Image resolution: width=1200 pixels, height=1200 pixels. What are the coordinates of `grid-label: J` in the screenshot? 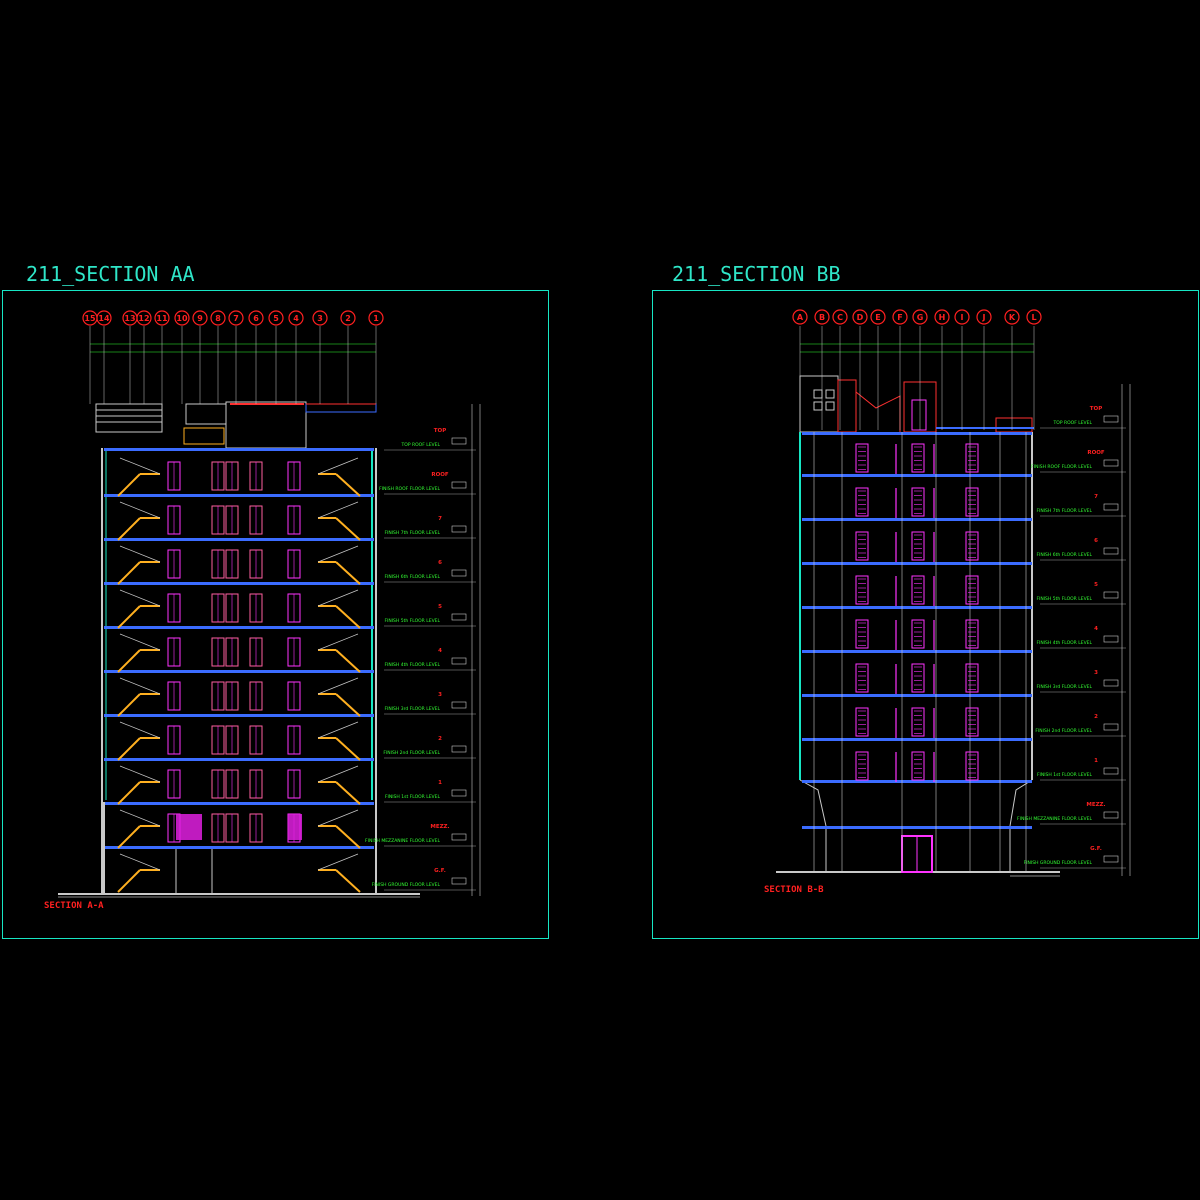 It's located at (984, 317).